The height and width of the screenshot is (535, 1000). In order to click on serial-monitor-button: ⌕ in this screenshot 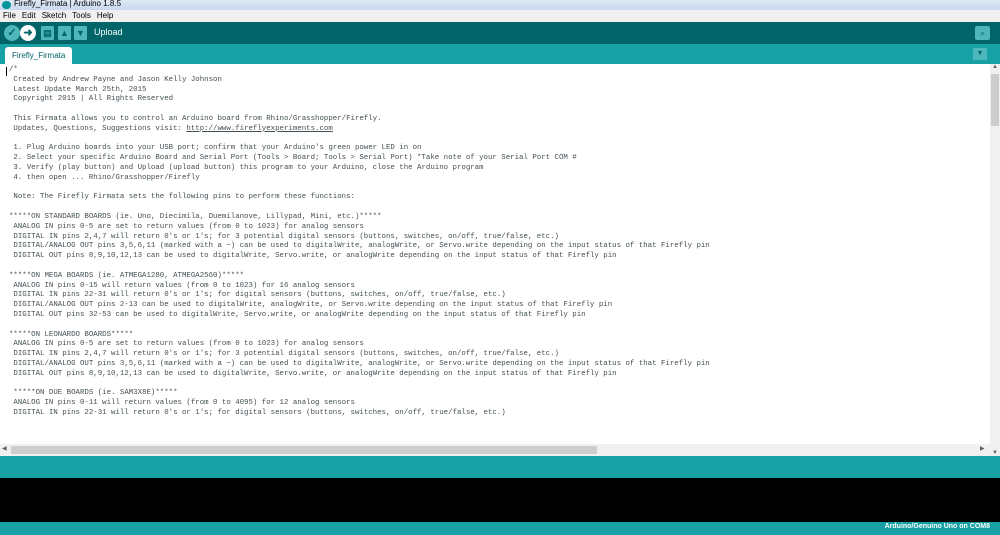, I will do `click(982, 33)`.